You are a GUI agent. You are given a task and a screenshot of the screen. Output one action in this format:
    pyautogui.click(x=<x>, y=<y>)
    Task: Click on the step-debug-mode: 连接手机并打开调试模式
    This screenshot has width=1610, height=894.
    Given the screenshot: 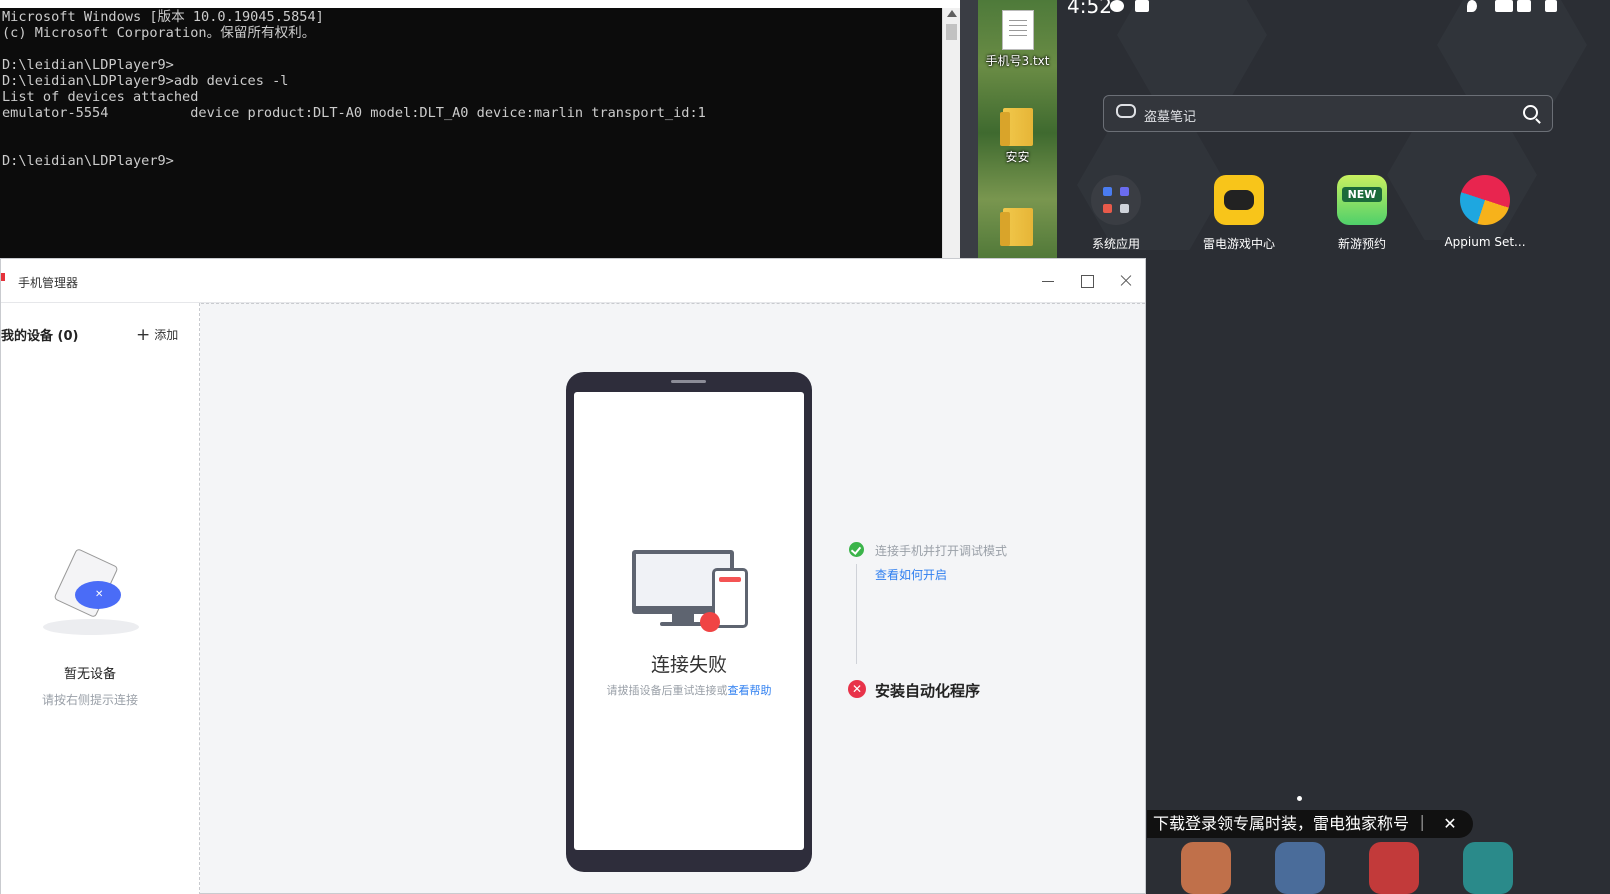 What is the action you would take?
    pyautogui.click(x=941, y=551)
    